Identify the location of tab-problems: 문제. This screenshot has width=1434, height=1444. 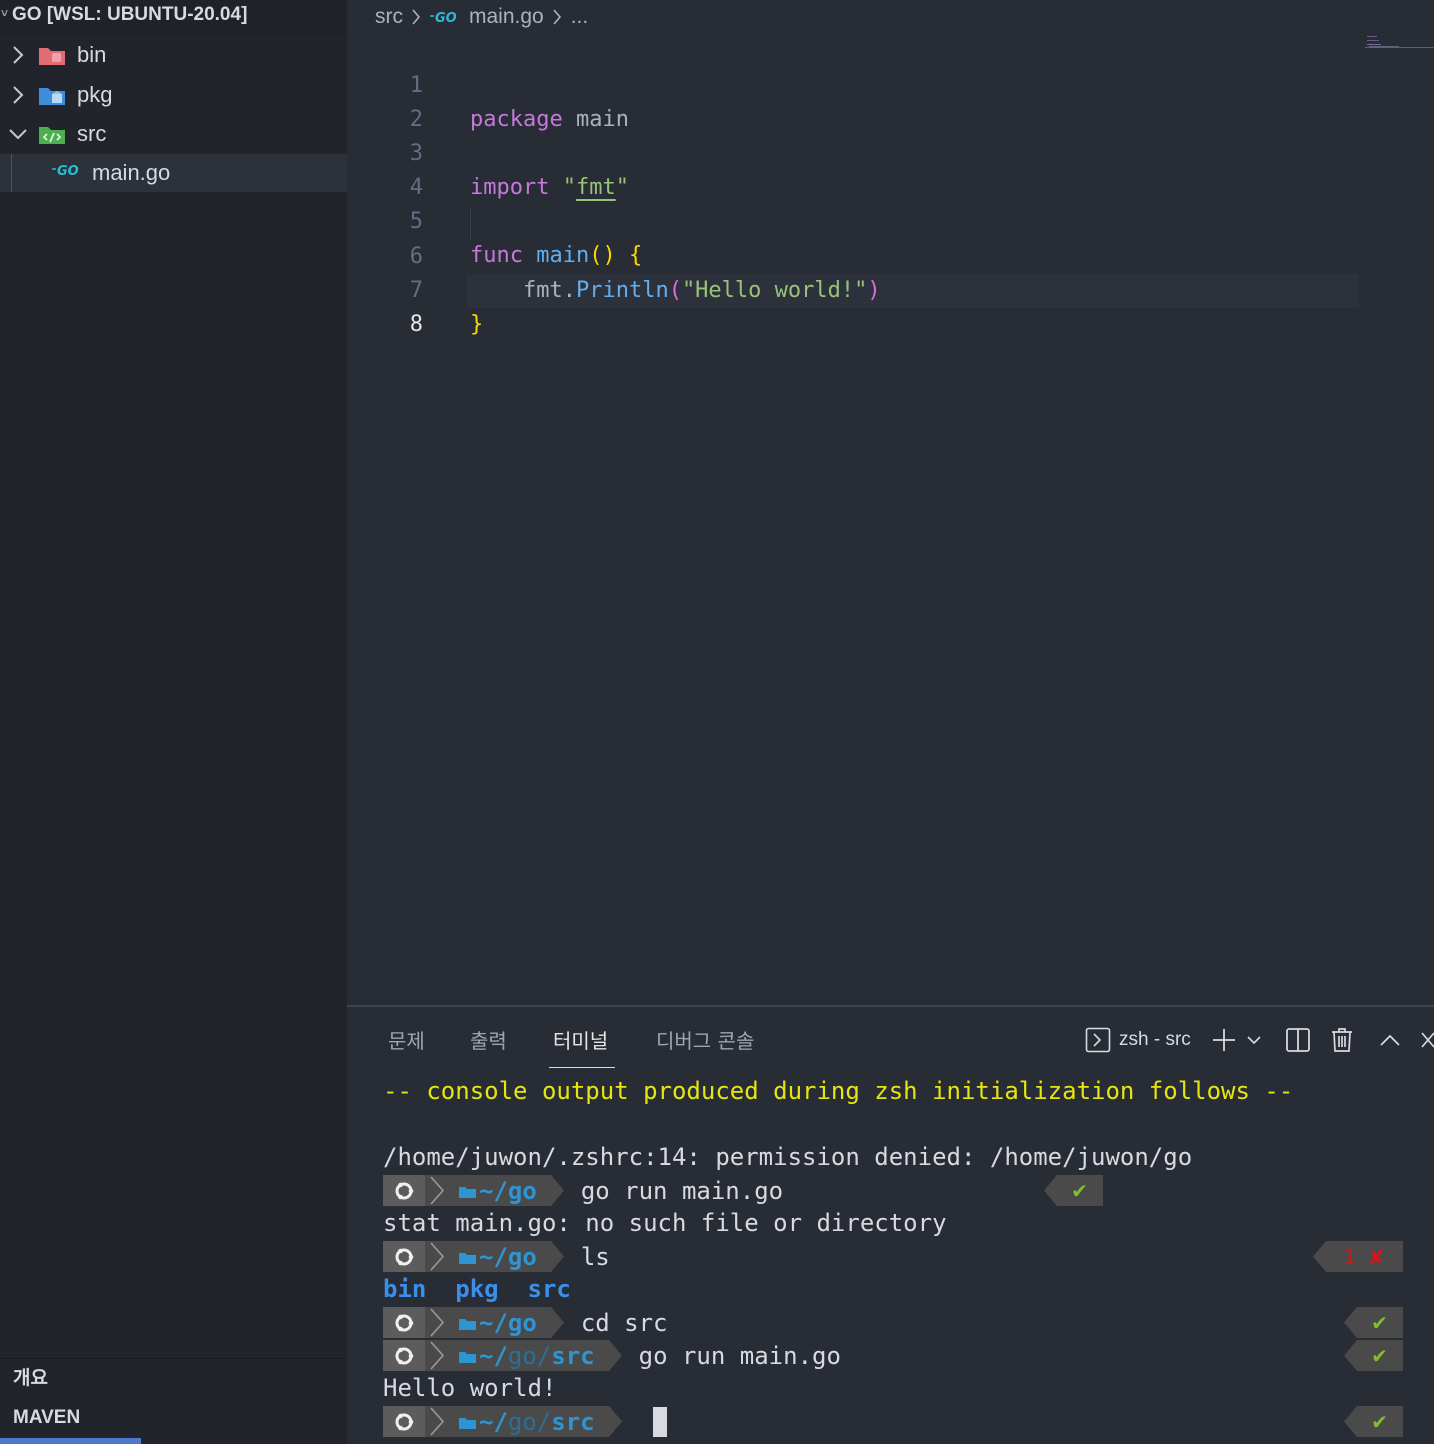
(406, 1039).